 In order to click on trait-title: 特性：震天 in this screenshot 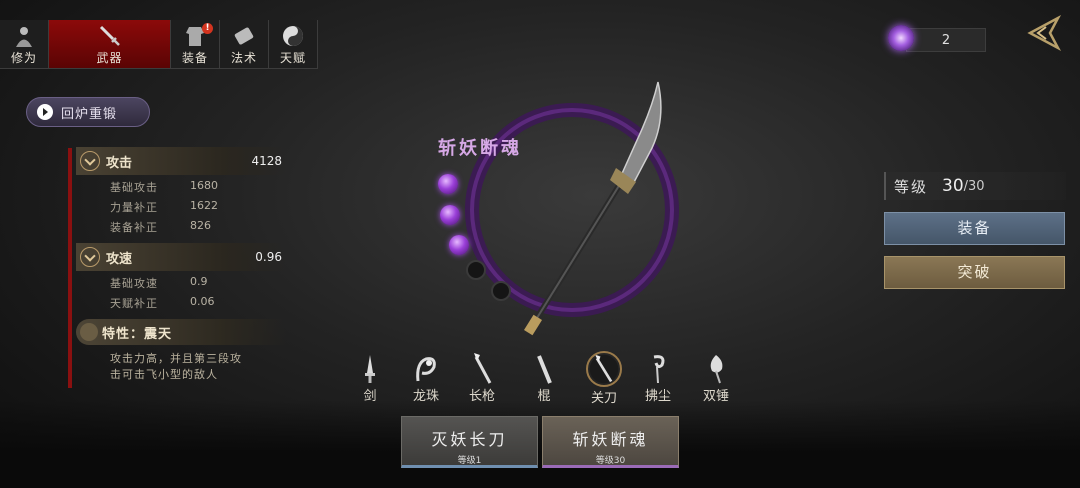, I will do `click(137, 334)`.